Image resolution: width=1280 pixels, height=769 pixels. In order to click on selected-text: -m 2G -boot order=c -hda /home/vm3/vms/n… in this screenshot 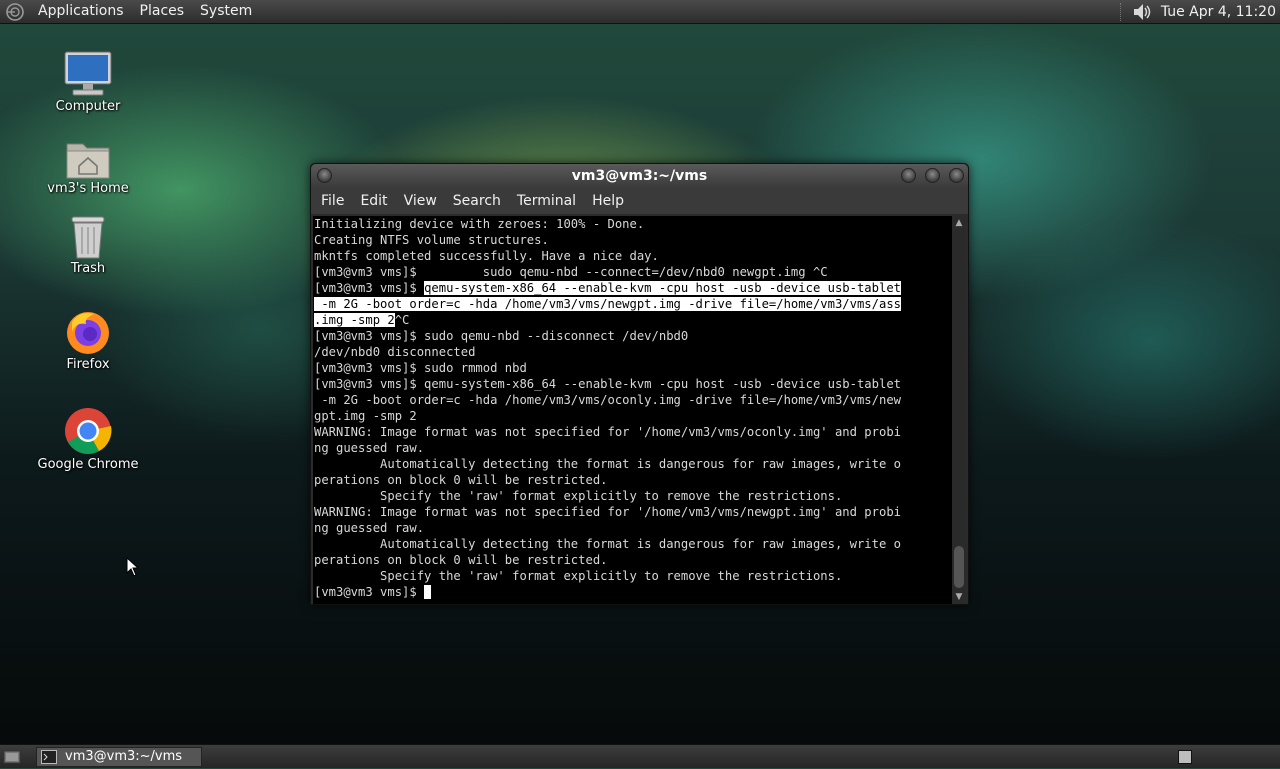, I will do `click(607, 304)`.